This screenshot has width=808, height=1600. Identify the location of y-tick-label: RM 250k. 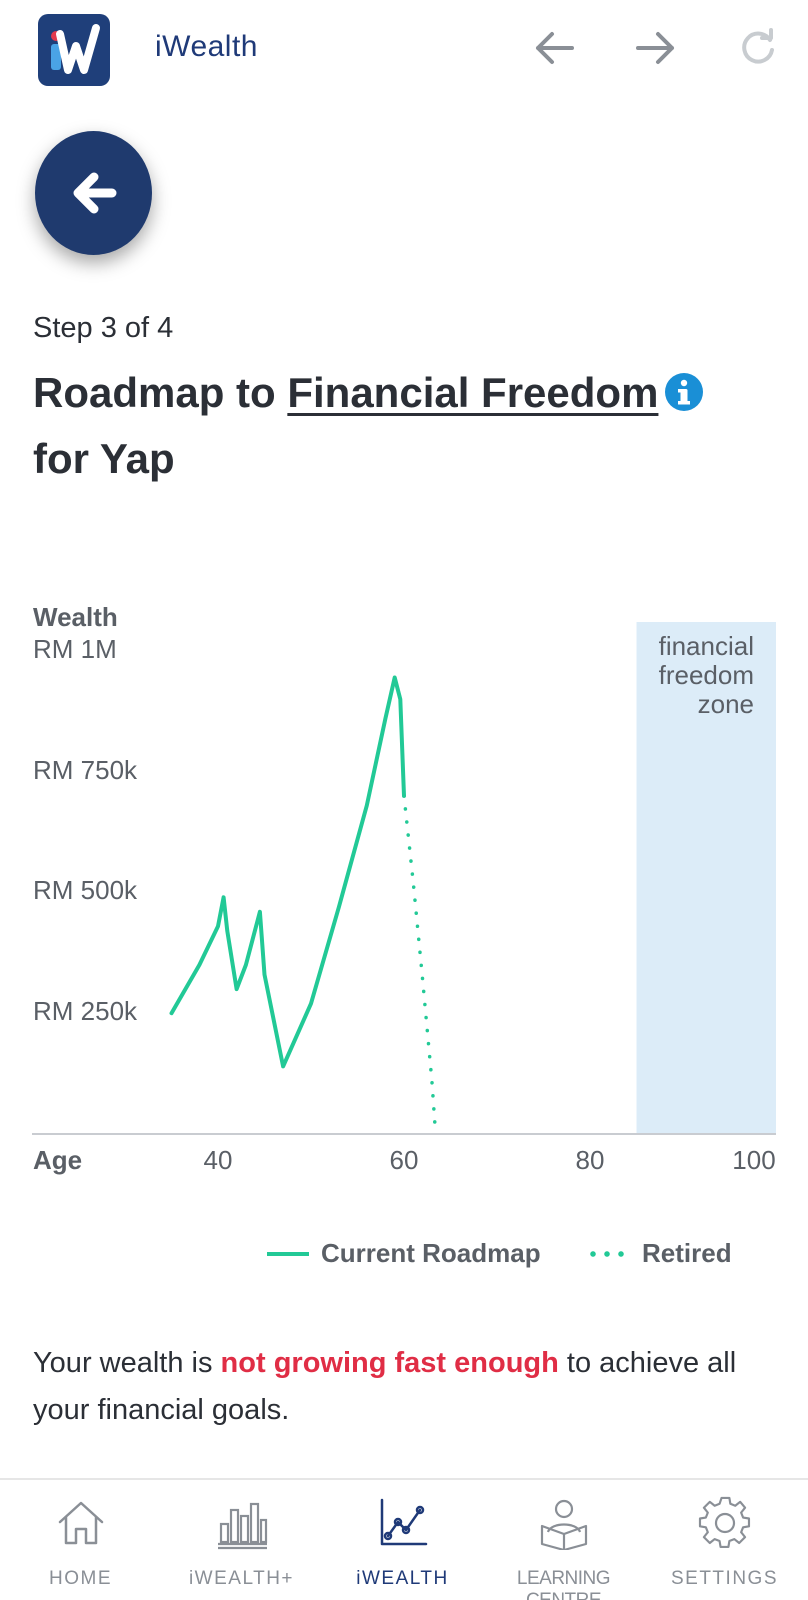
(85, 1011).